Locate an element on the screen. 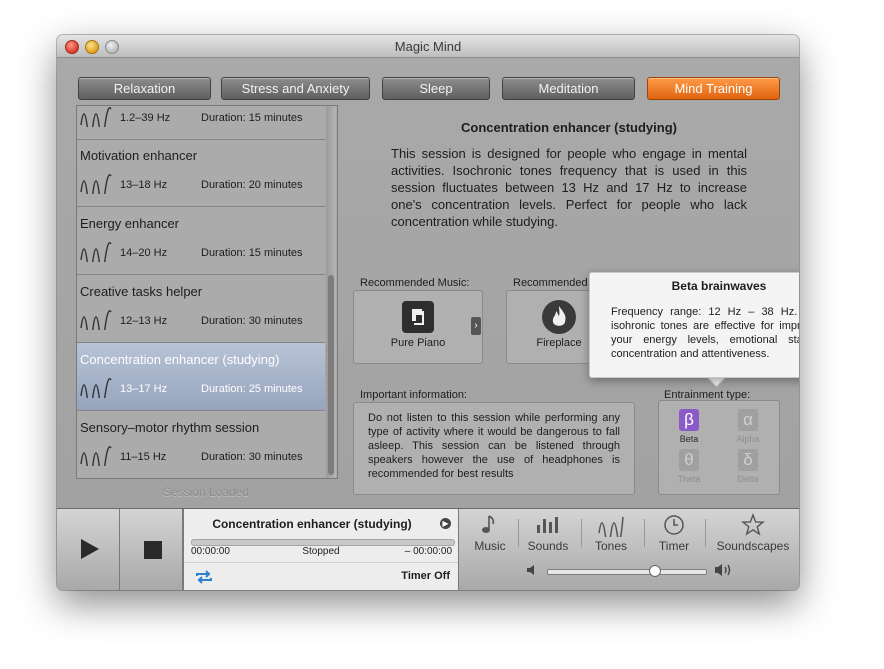  recommended-music-label: Recommended Music: is located at coordinates (415, 283).